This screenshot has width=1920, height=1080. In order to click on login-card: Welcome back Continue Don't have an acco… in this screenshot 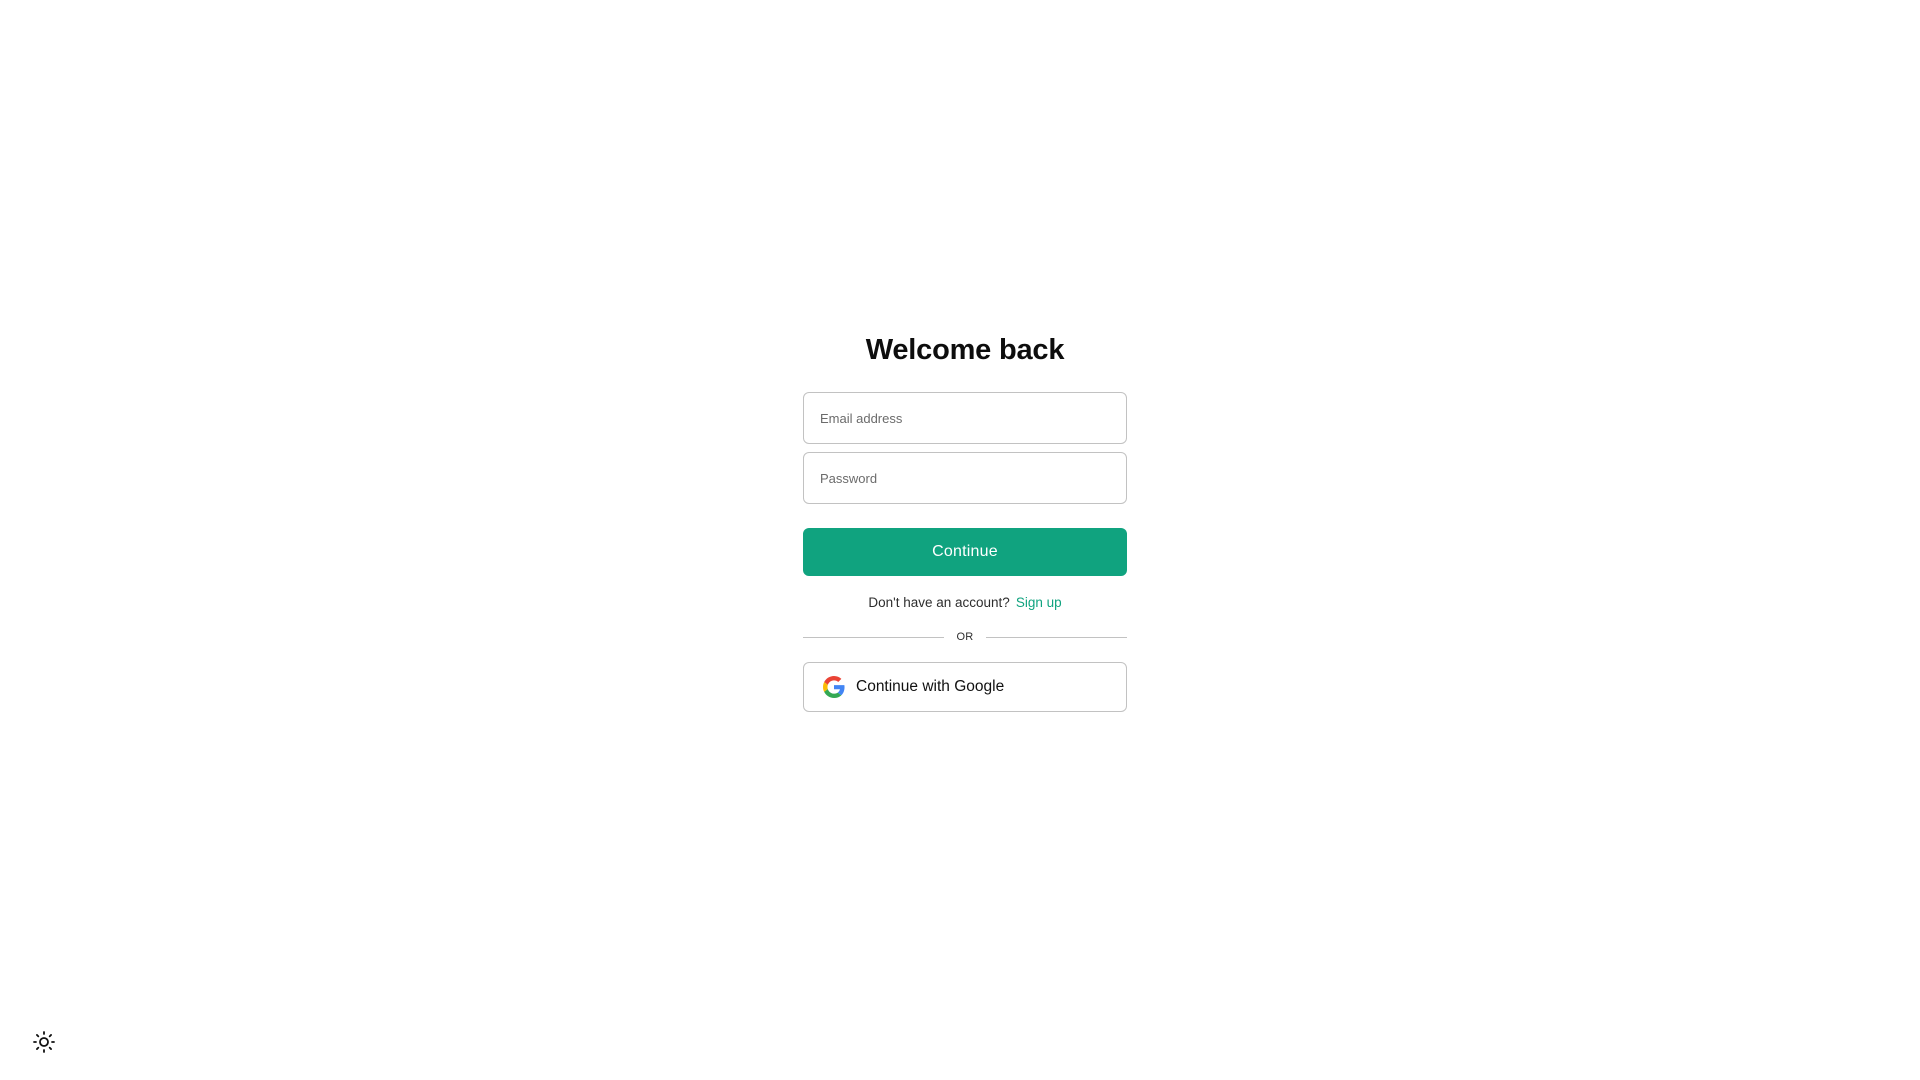, I will do `click(965, 516)`.